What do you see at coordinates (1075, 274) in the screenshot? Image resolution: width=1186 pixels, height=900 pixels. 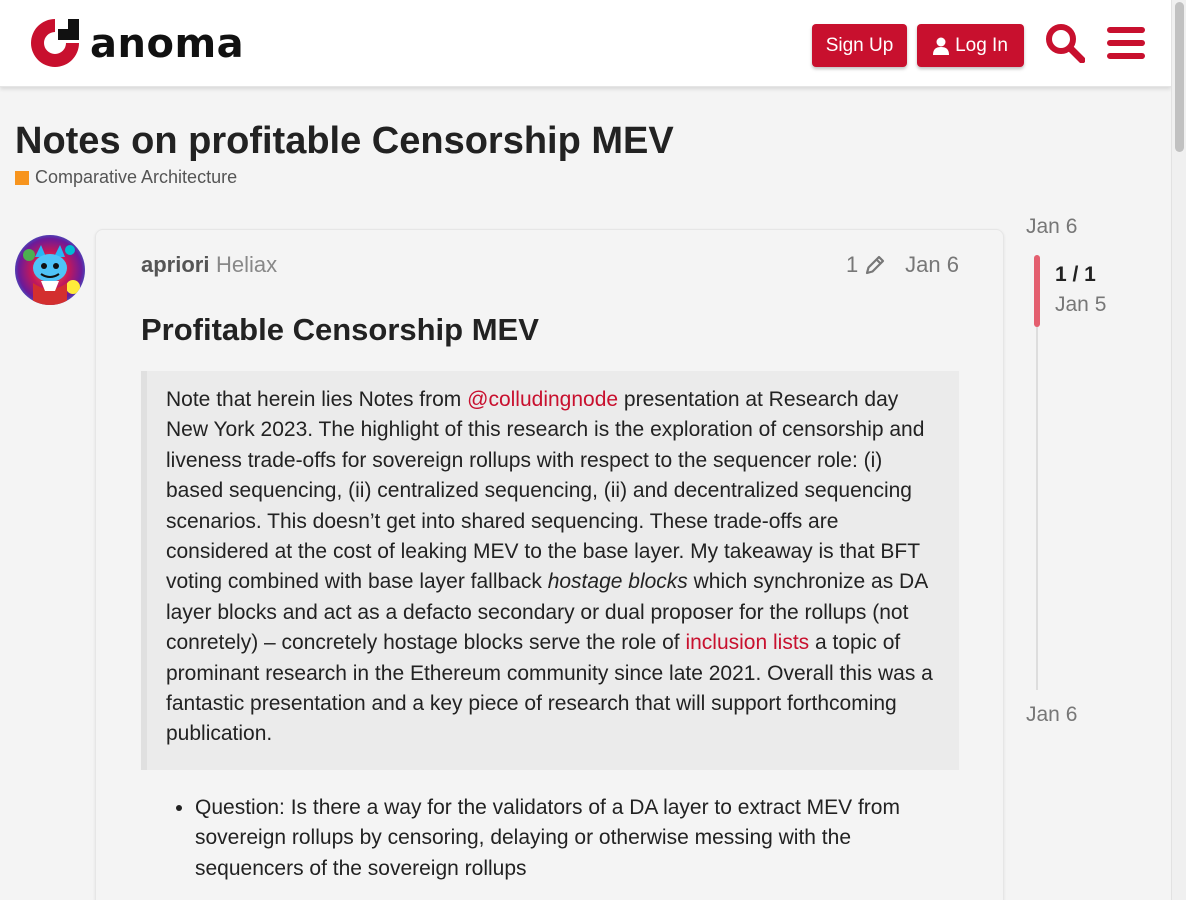 I see `timeline-position: 1 / 1` at bounding box center [1075, 274].